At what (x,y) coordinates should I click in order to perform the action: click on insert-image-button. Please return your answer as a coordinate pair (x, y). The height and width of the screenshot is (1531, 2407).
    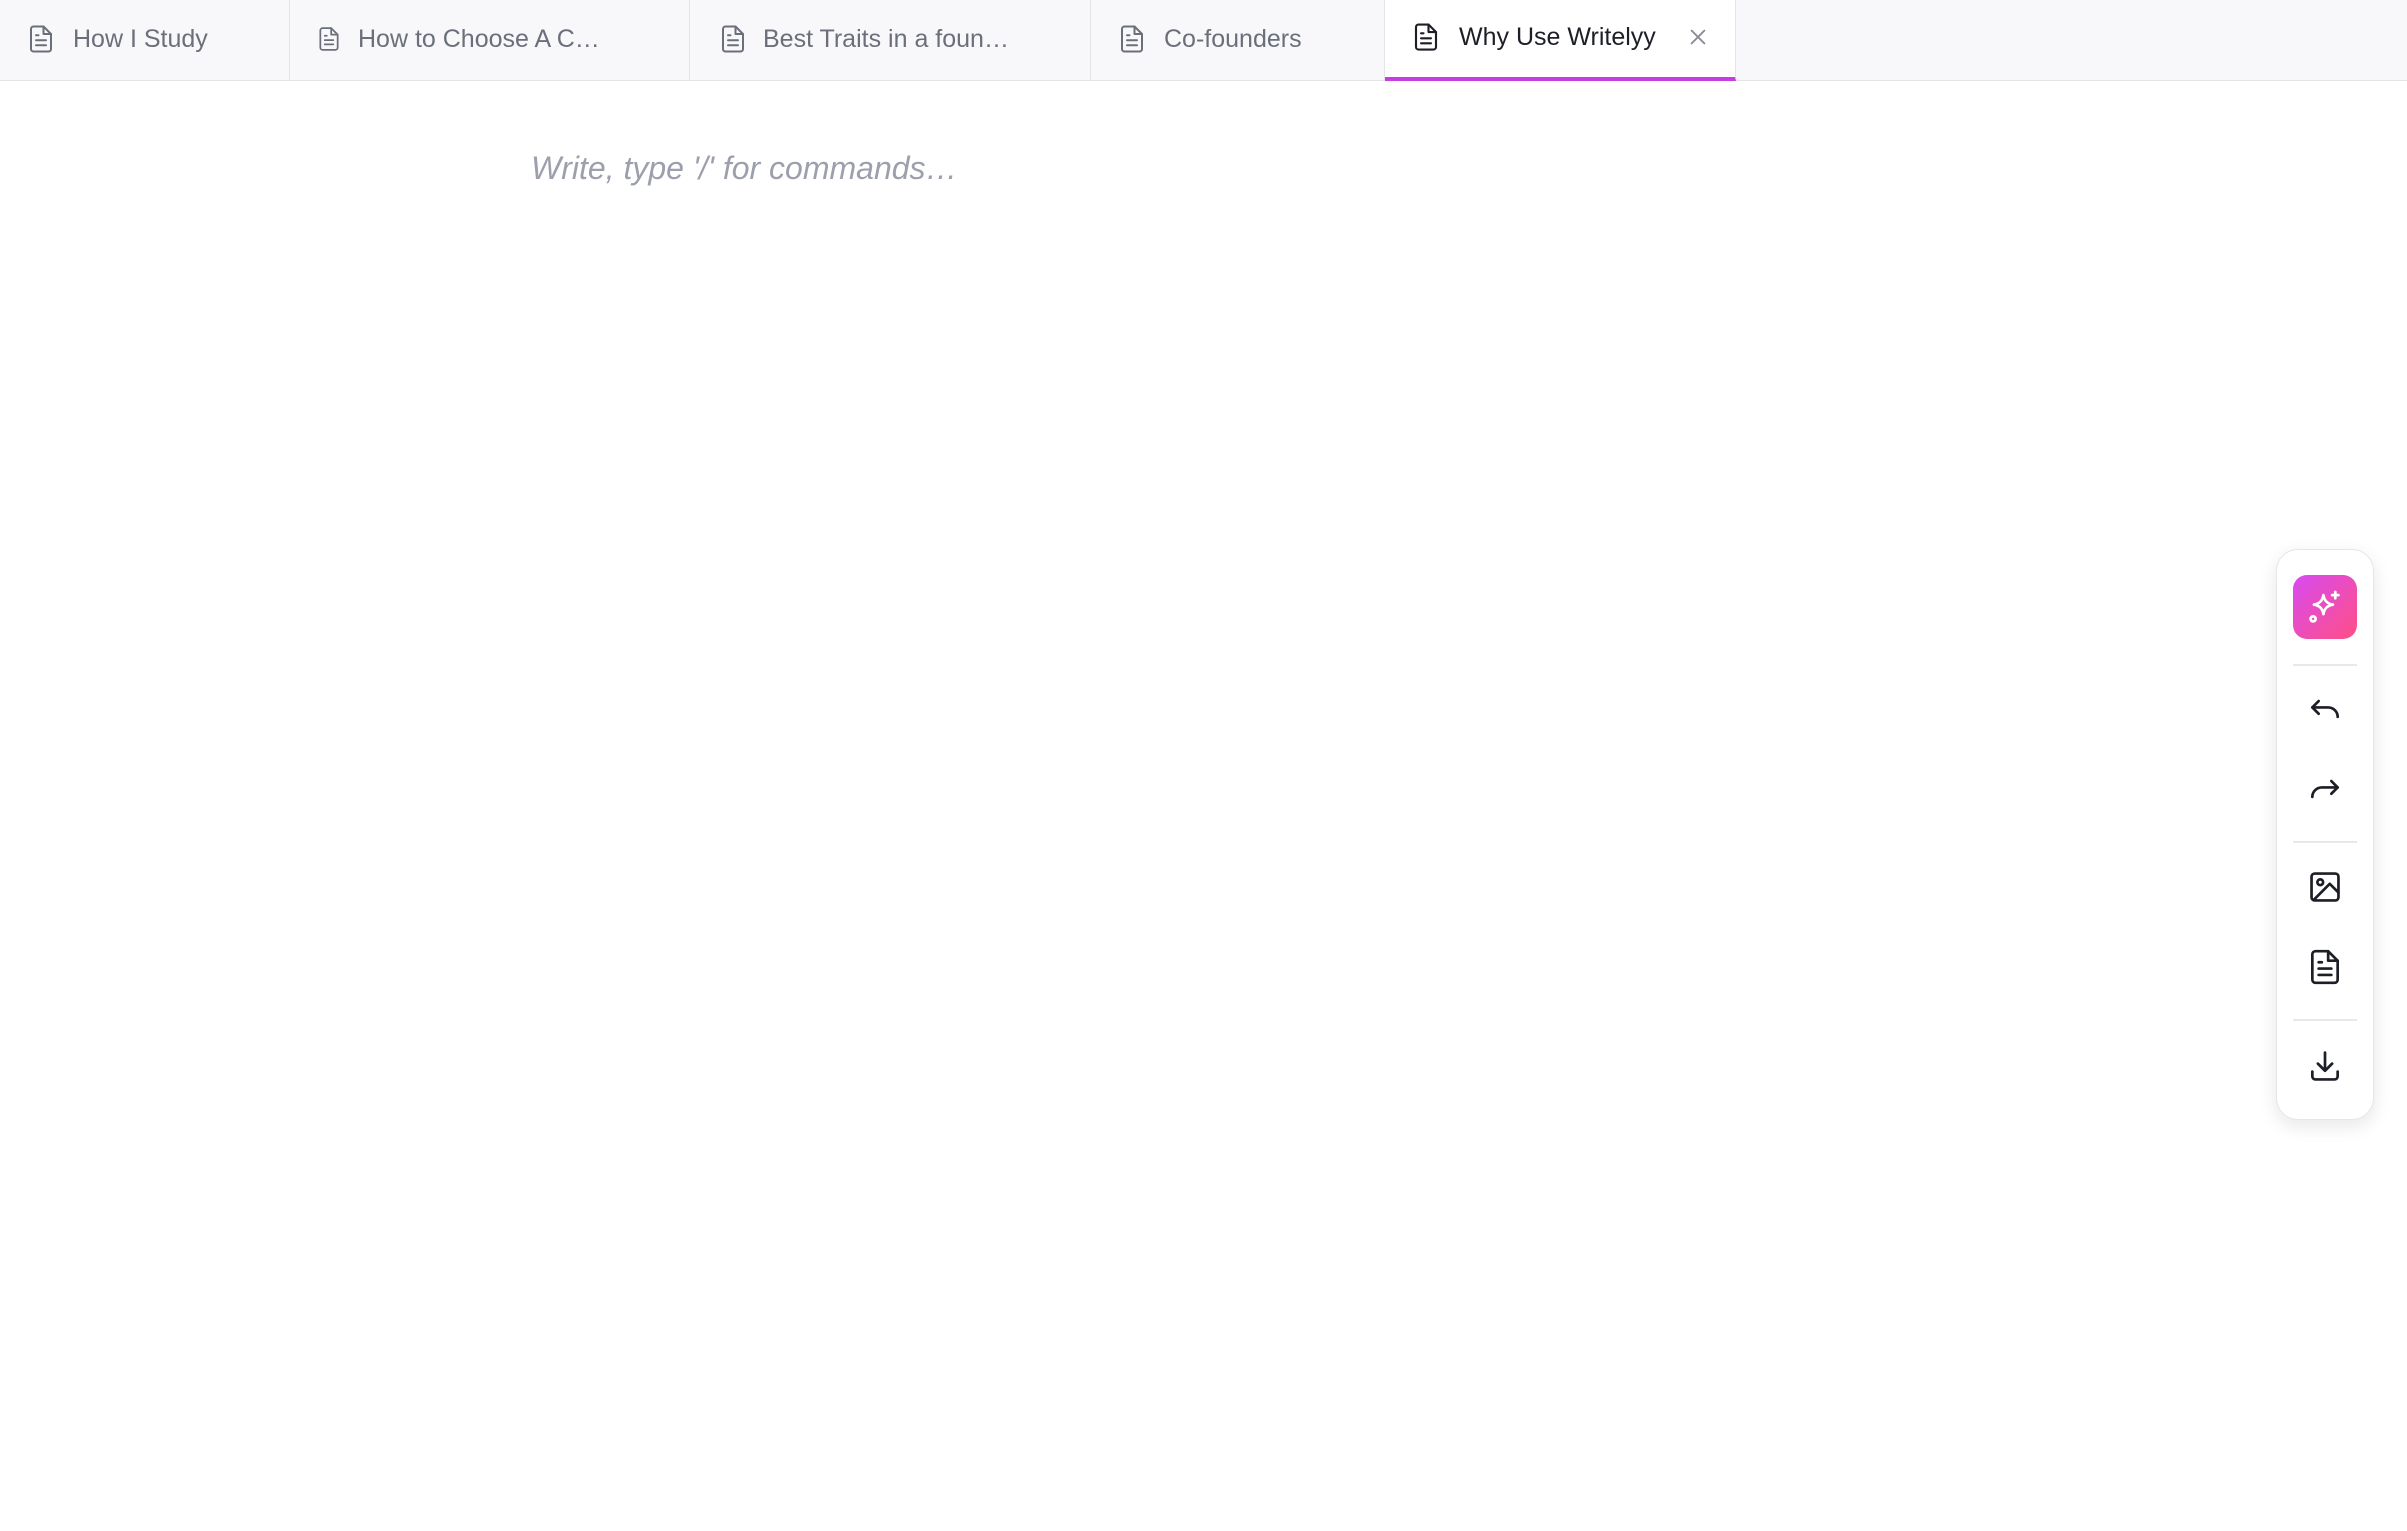
    Looking at the image, I should click on (2325, 887).